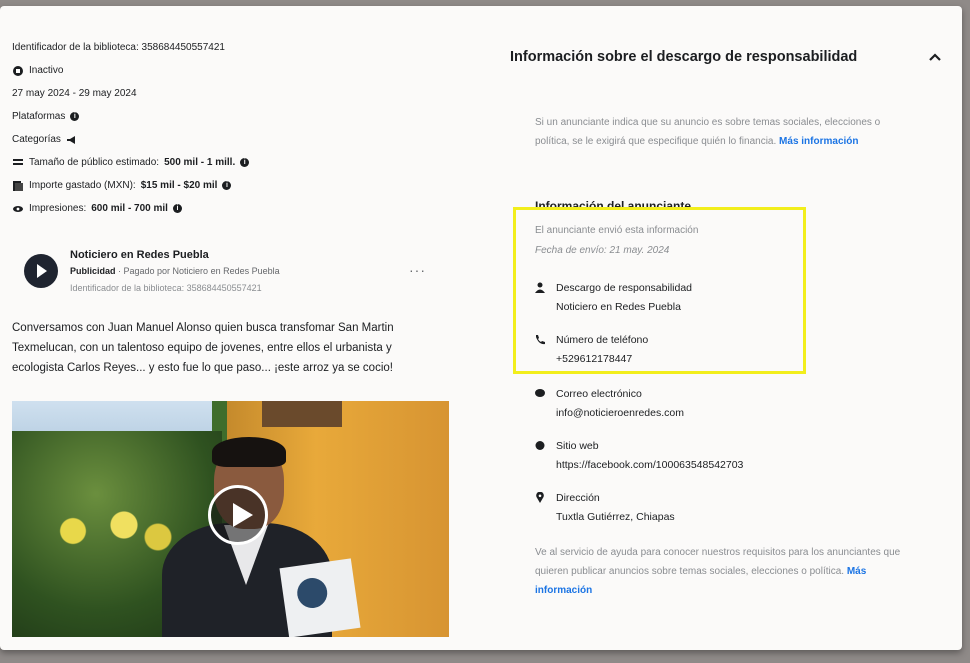 The height and width of the screenshot is (663, 970). Describe the element at coordinates (320, 597) in the screenshot. I see `microphone-flag` at that location.